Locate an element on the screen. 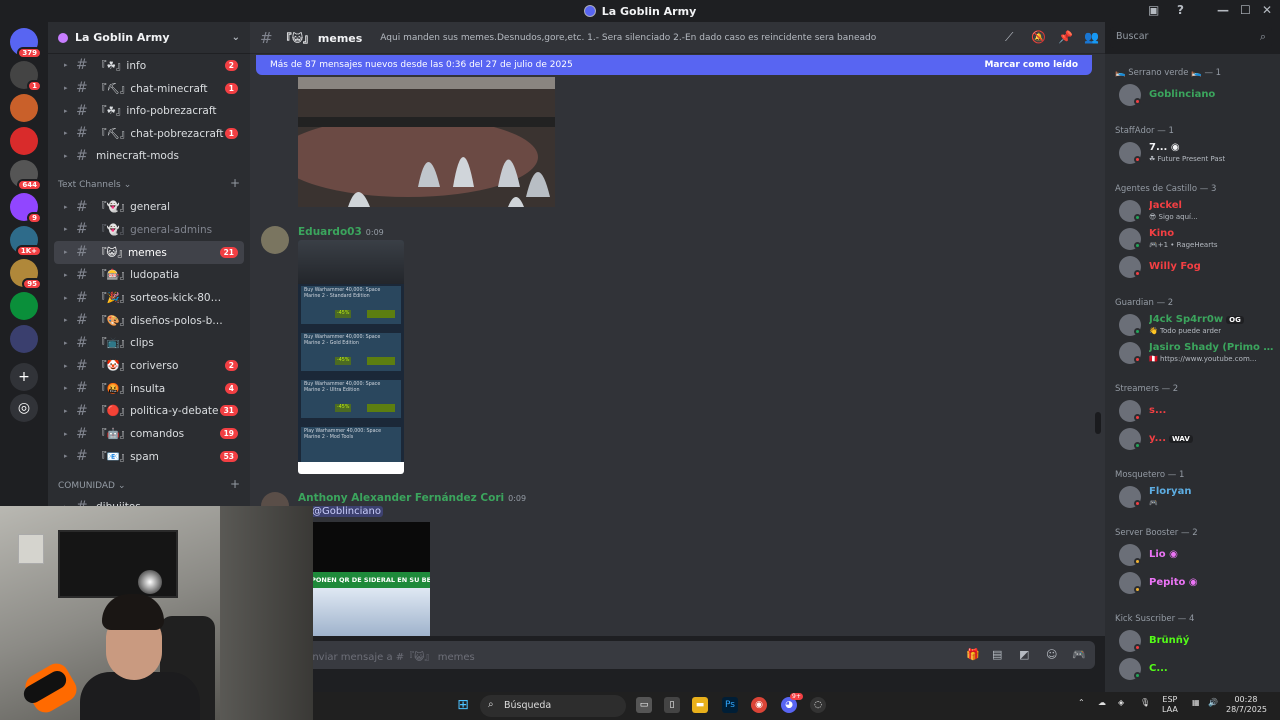  message-author: Anthony Alexander Fernández Cori 0:09 is located at coordinates (412, 498).